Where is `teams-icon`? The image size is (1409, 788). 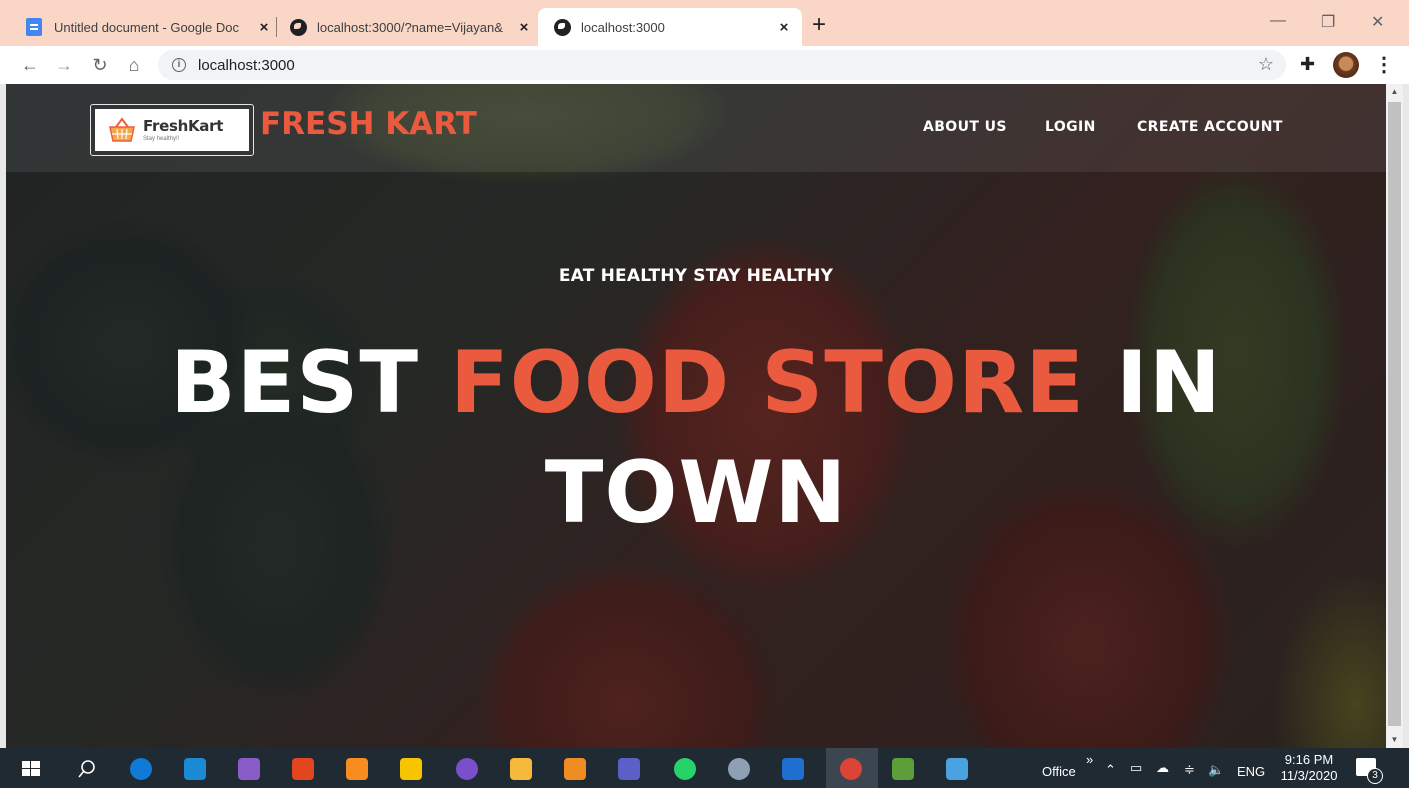
teams-icon is located at coordinates (629, 769).